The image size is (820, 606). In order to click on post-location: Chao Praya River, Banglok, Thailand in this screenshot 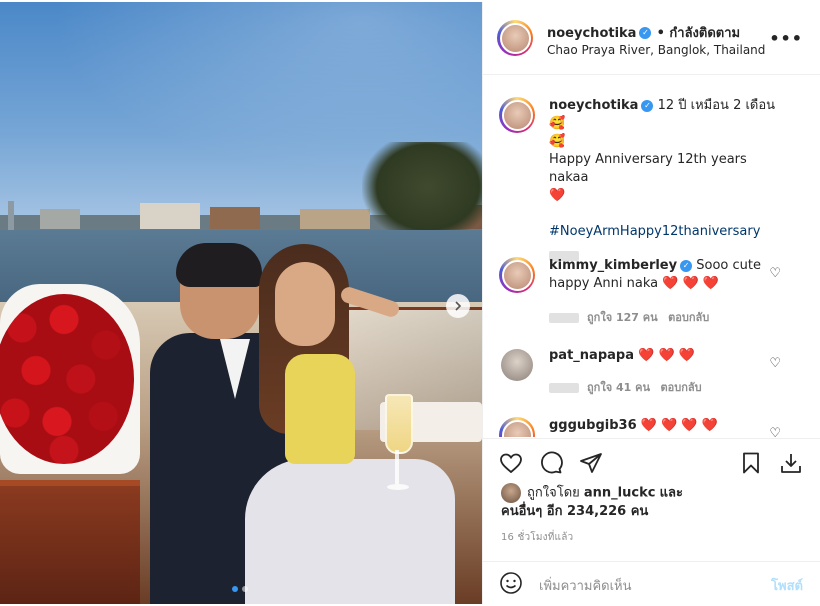, I will do `click(656, 50)`.